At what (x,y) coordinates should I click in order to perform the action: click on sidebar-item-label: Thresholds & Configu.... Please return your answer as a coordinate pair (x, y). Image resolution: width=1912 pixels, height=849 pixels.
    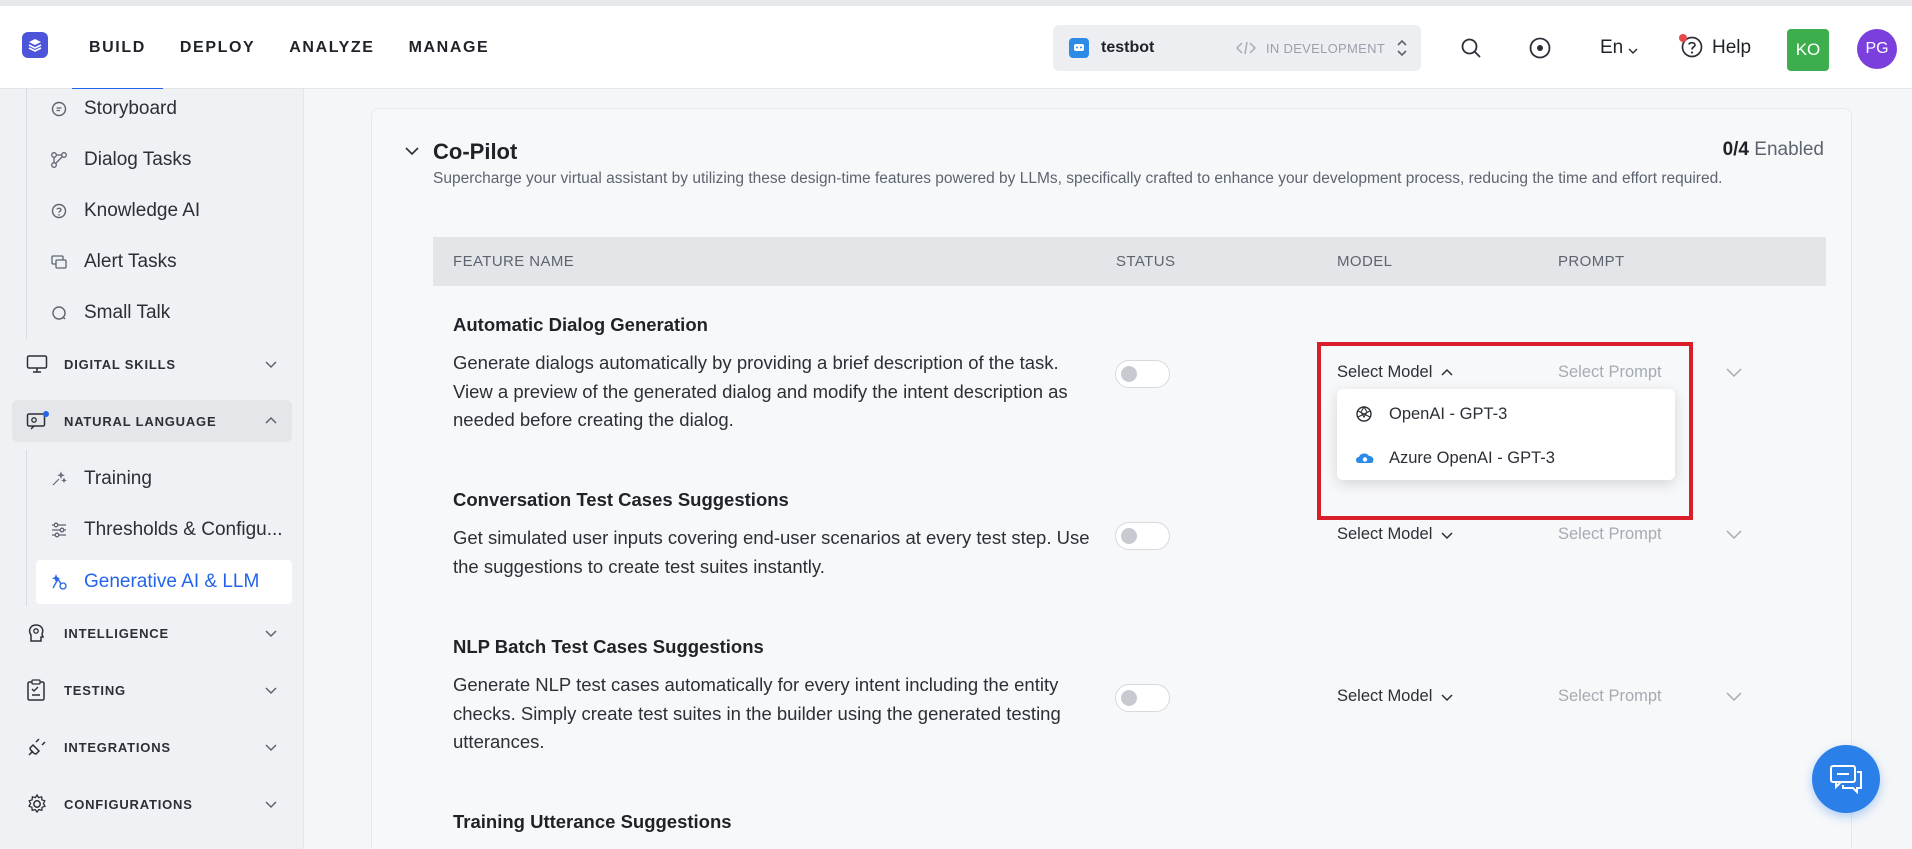
    Looking at the image, I should click on (183, 529).